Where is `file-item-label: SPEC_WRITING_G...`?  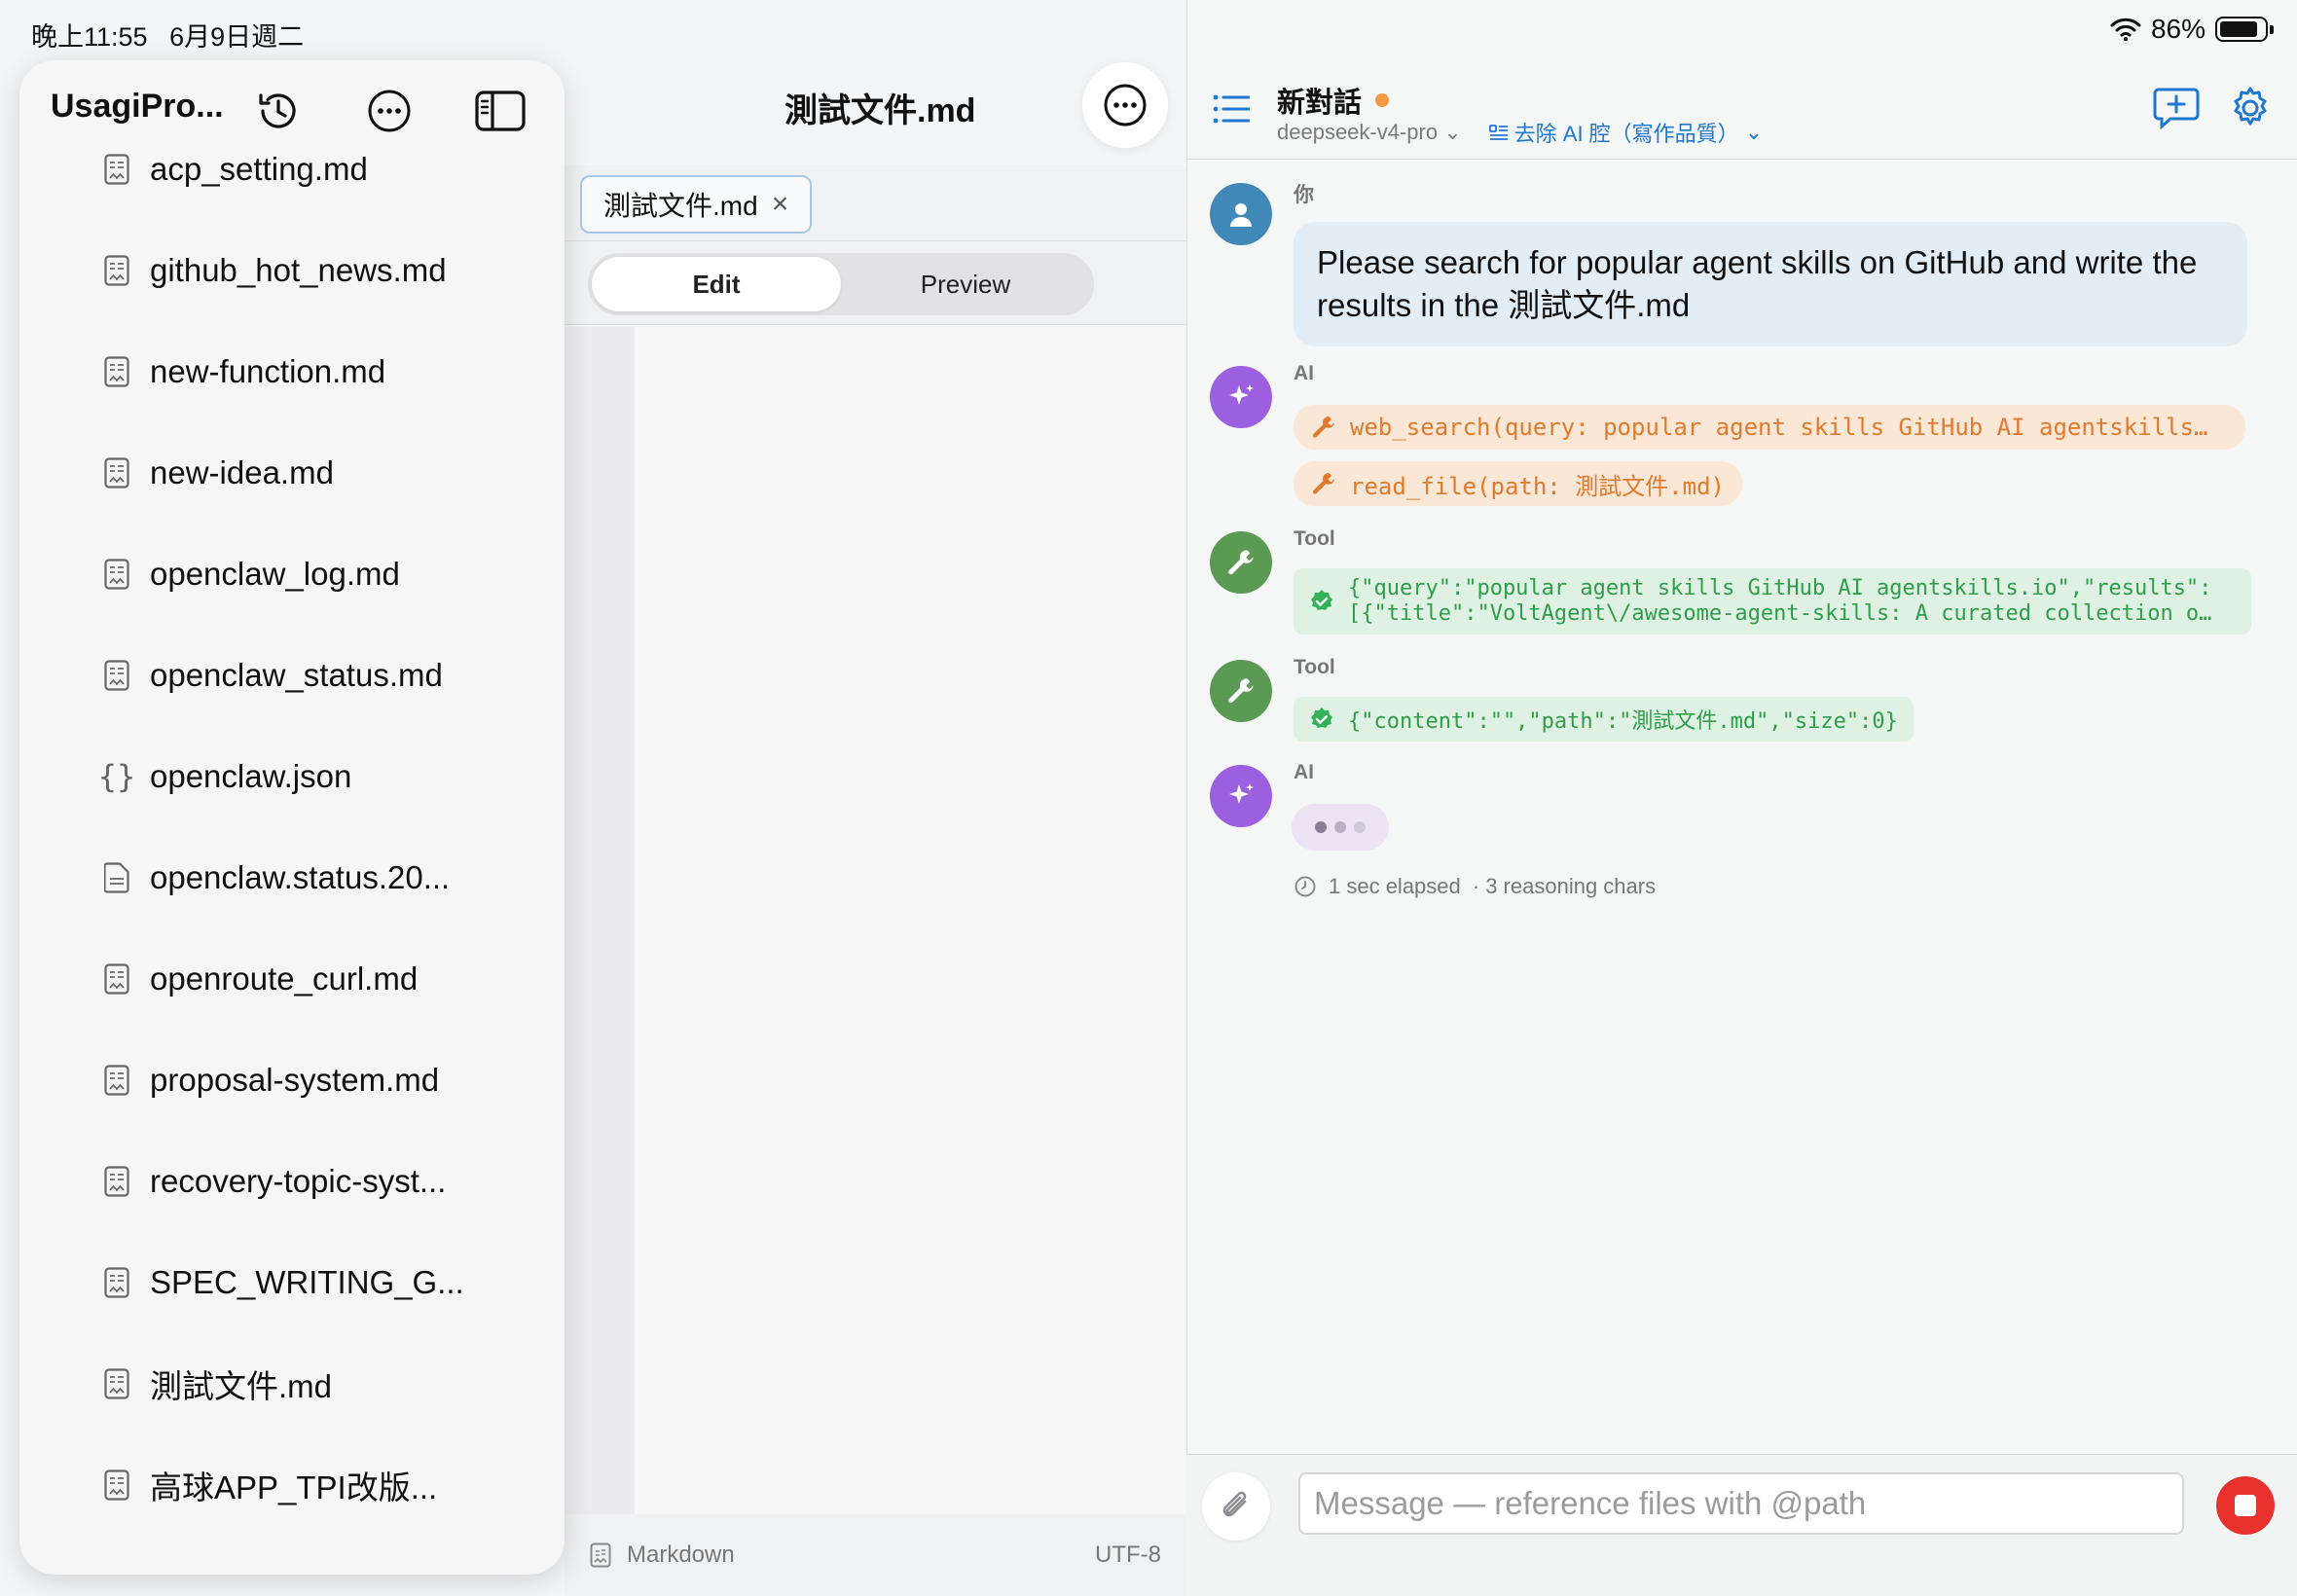 file-item-label: SPEC_WRITING_G... is located at coordinates (307, 1282).